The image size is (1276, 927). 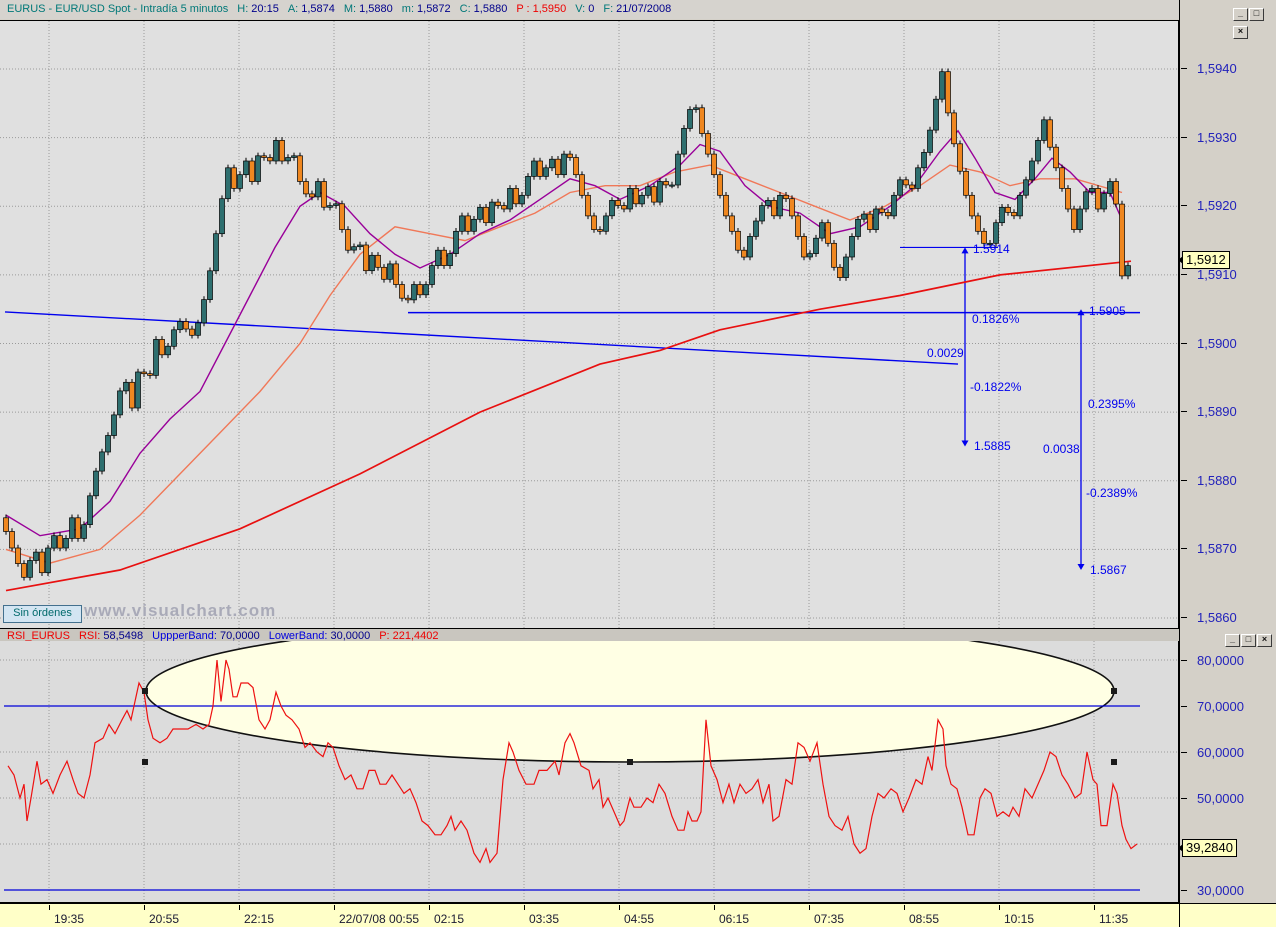 I want to click on title-segment: 1,5874, so click(x=318, y=9).